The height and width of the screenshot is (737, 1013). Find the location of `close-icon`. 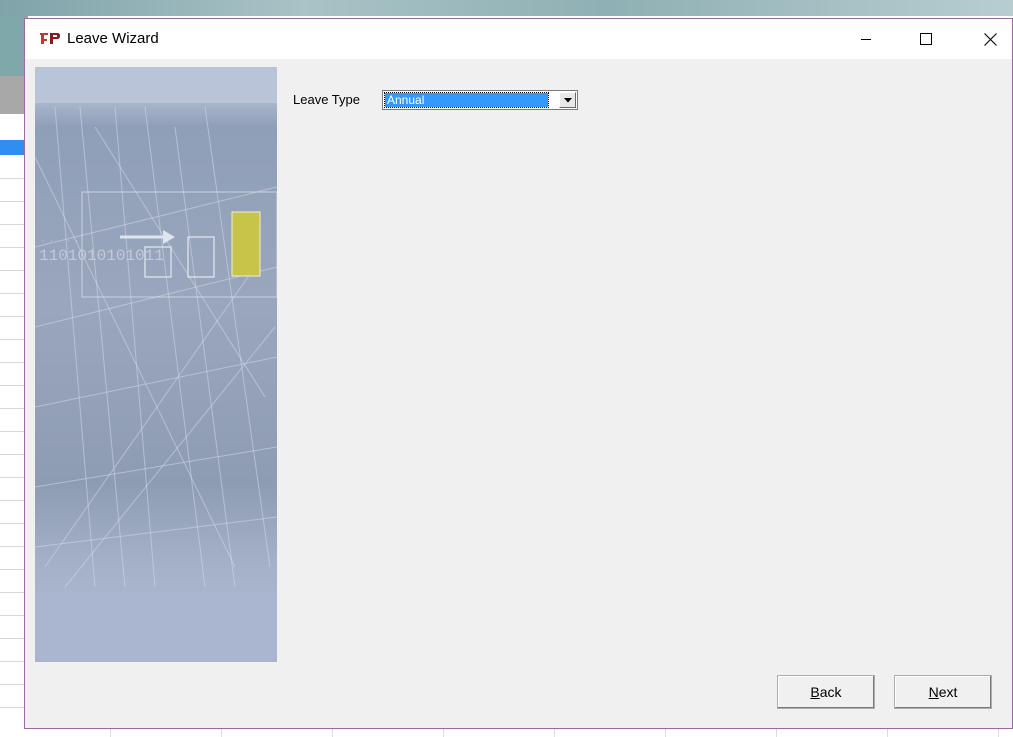

close-icon is located at coordinates (990, 39).